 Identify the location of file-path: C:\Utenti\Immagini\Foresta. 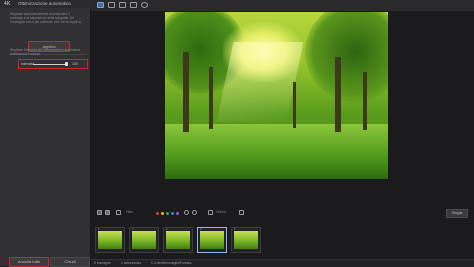
(171, 263).